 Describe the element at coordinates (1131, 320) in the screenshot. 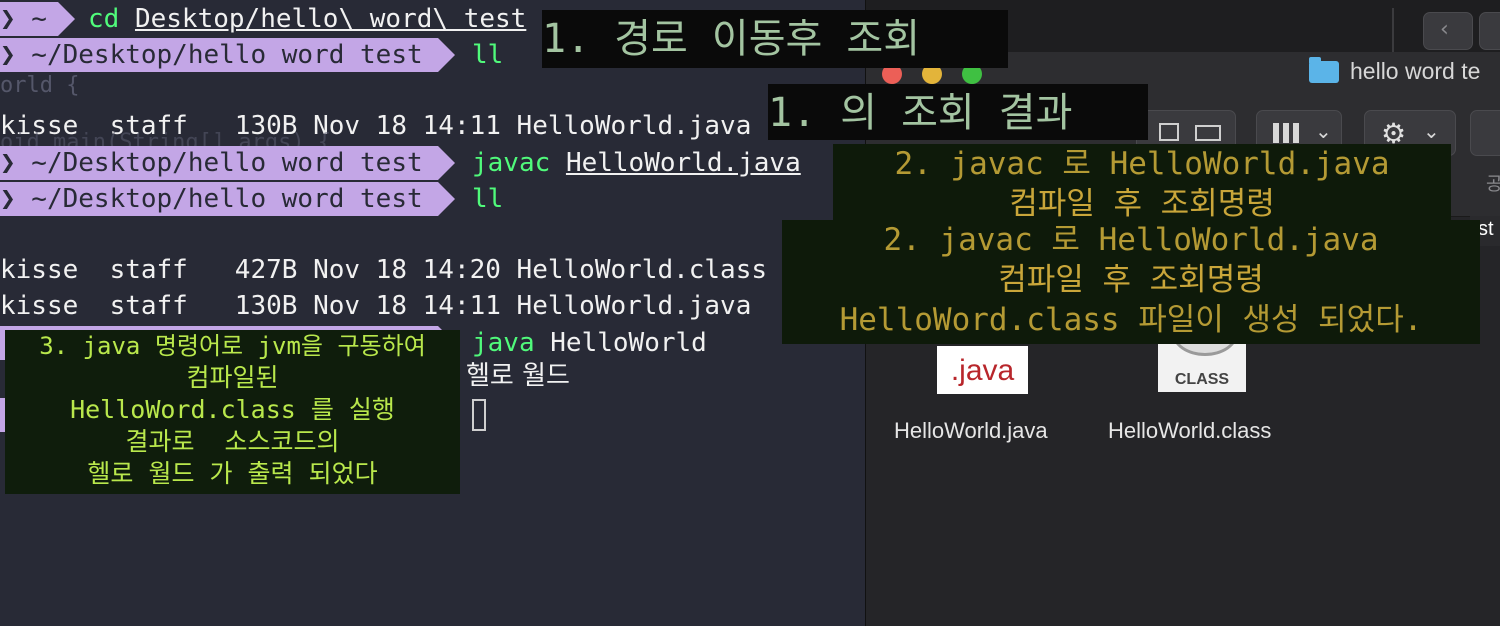

I see `annotation-step2b-line3: HelloWord.class 파일이 생성 되었다.` at that location.